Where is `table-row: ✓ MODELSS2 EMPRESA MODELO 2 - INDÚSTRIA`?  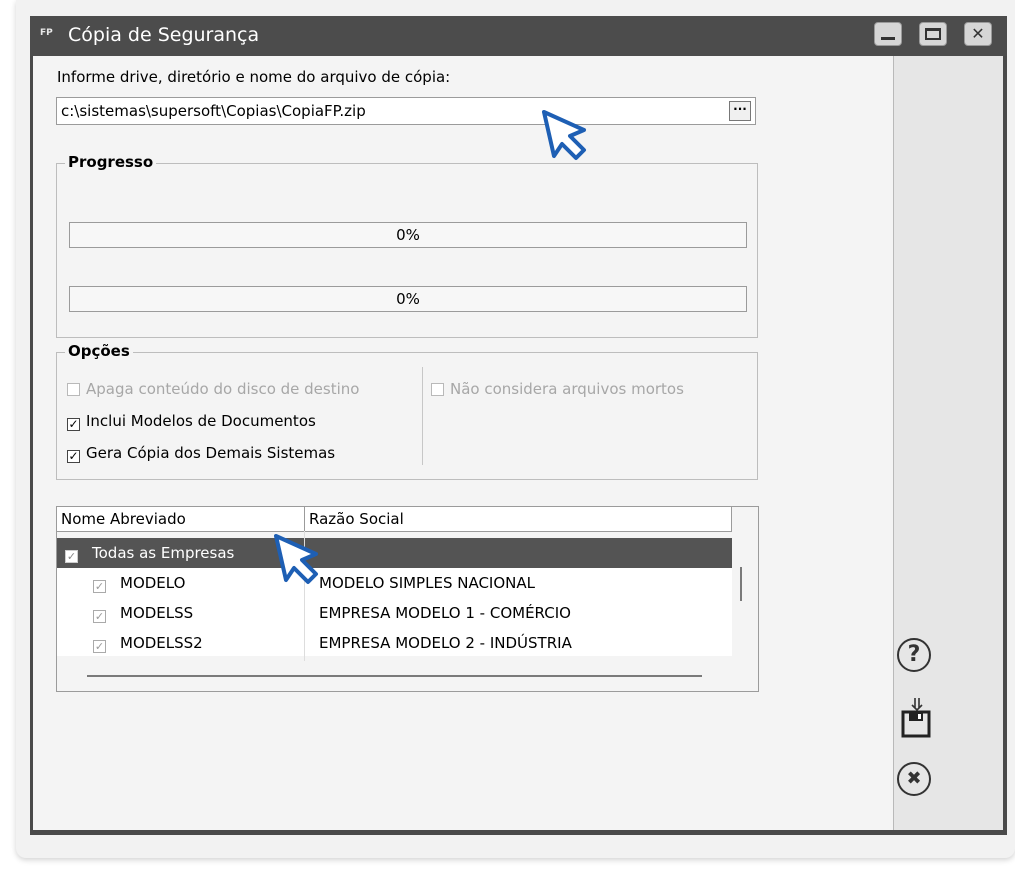
table-row: ✓ MODELSS2 EMPRESA MODELO 2 - INDÚSTRIA is located at coordinates (394, 642).